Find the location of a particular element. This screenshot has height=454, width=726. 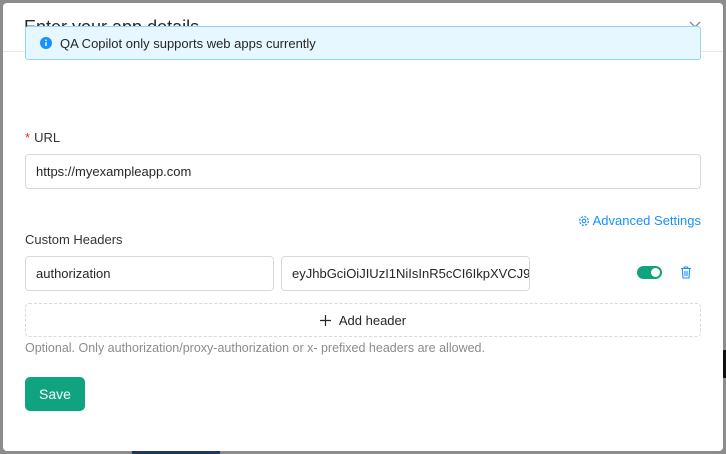

save-button: Save is located at coordinates (55, 394).